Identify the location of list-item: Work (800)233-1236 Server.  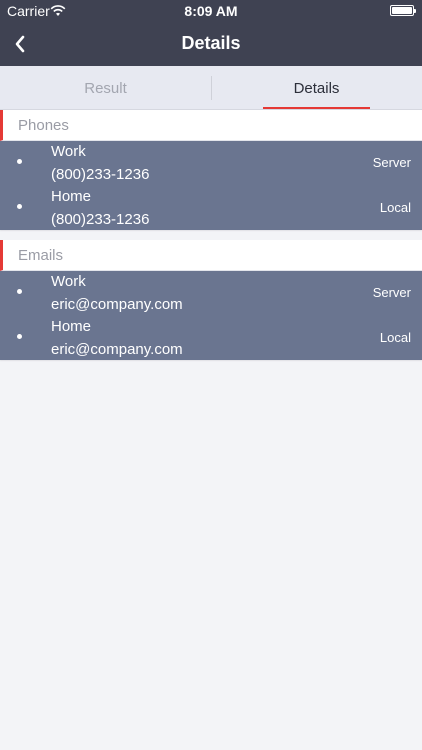
(211, 163).